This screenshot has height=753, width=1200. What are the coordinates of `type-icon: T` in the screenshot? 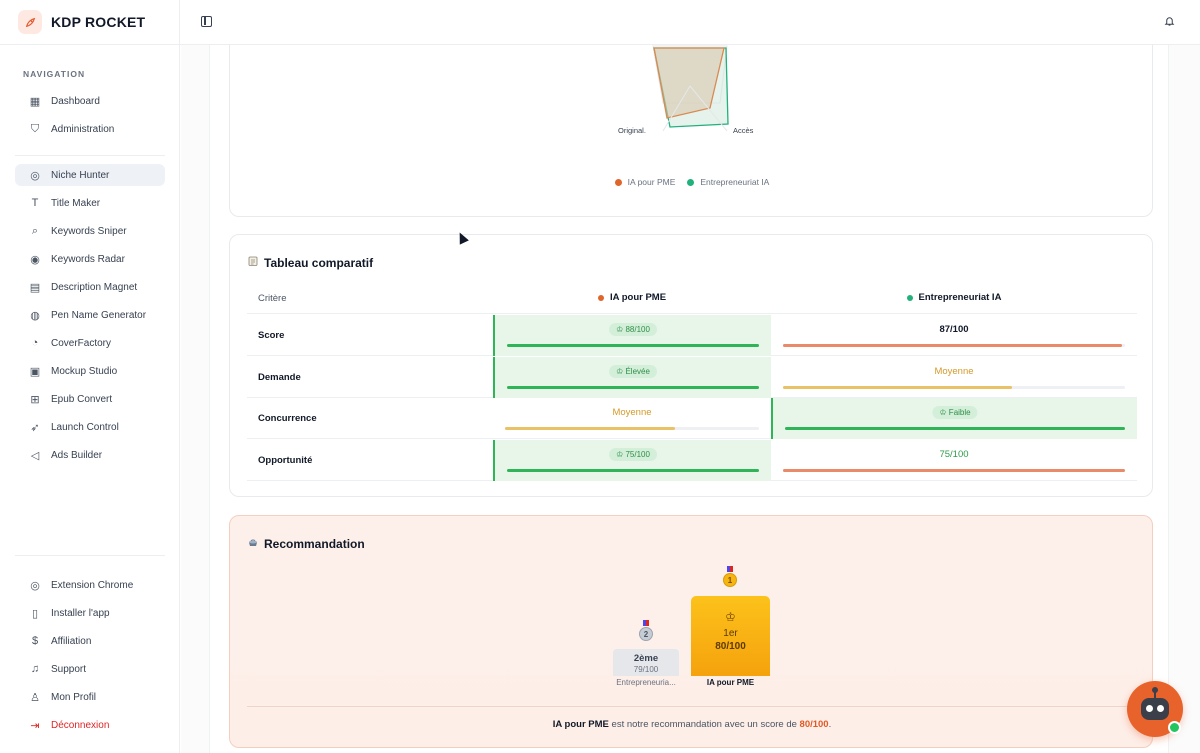 It's located at (35, 203).